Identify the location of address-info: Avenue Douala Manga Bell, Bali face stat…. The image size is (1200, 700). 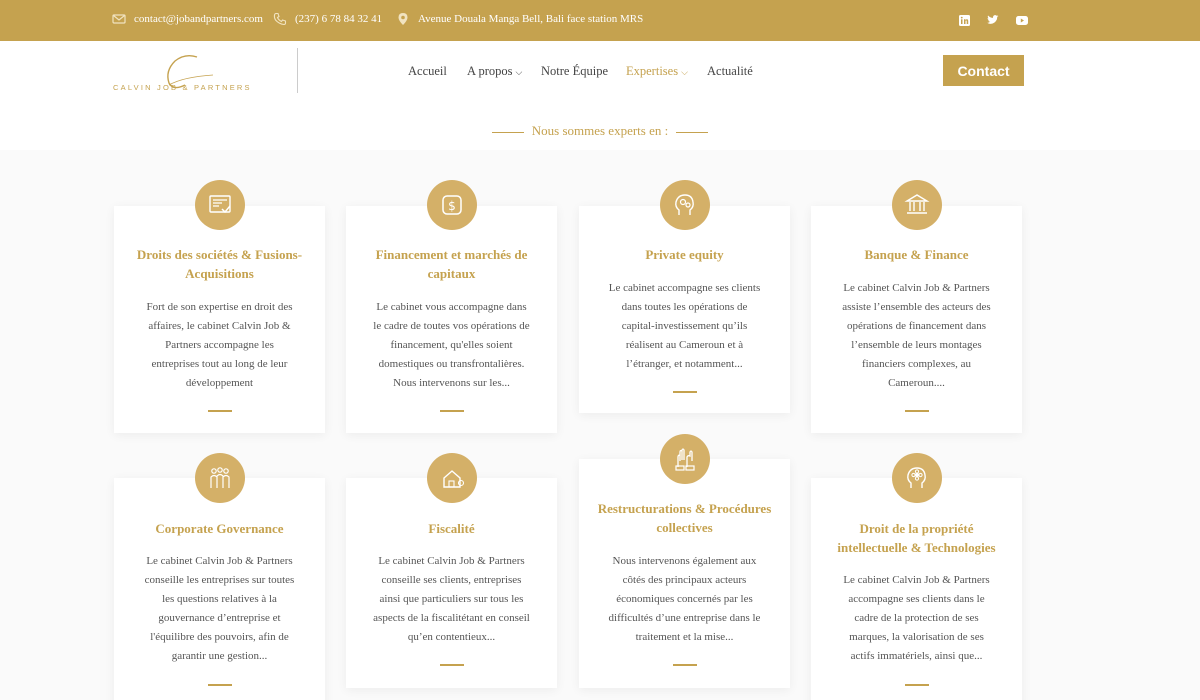
(519, 19).